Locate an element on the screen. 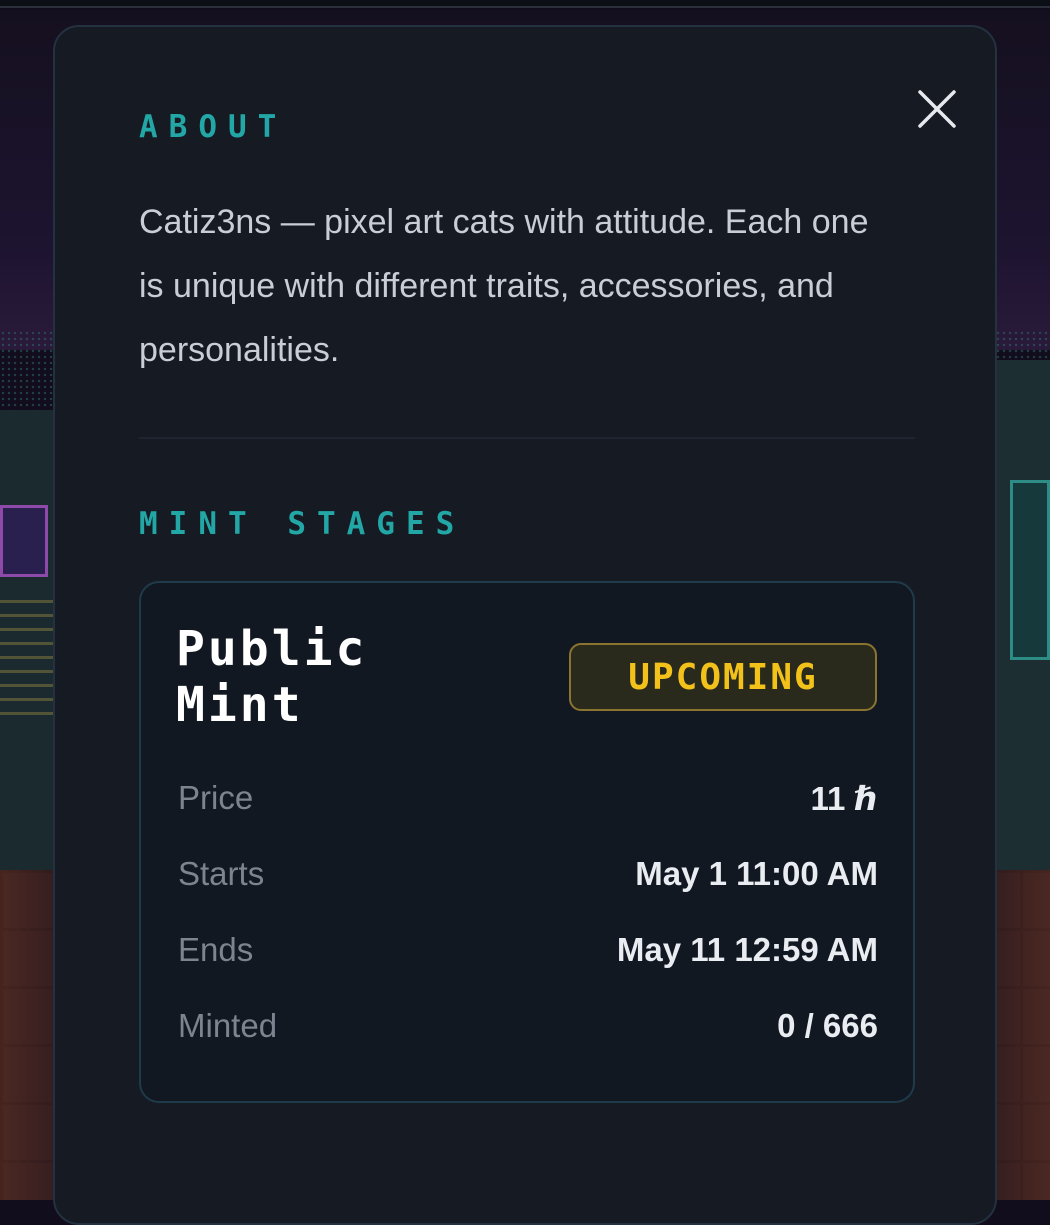 The image size is (1050, 1225). ends-label: Ends is located at coordinates (215, 950).